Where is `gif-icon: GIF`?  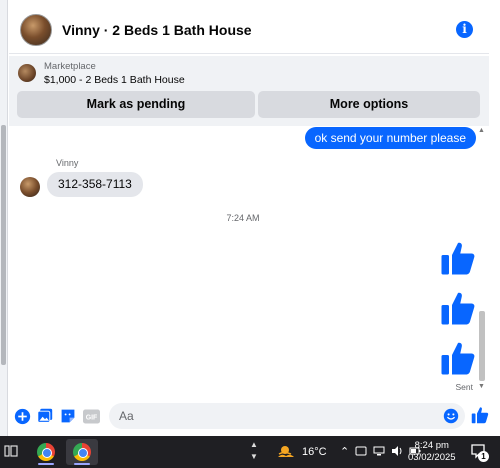
gif-icon: GIF is located at coordinates (91, 416).